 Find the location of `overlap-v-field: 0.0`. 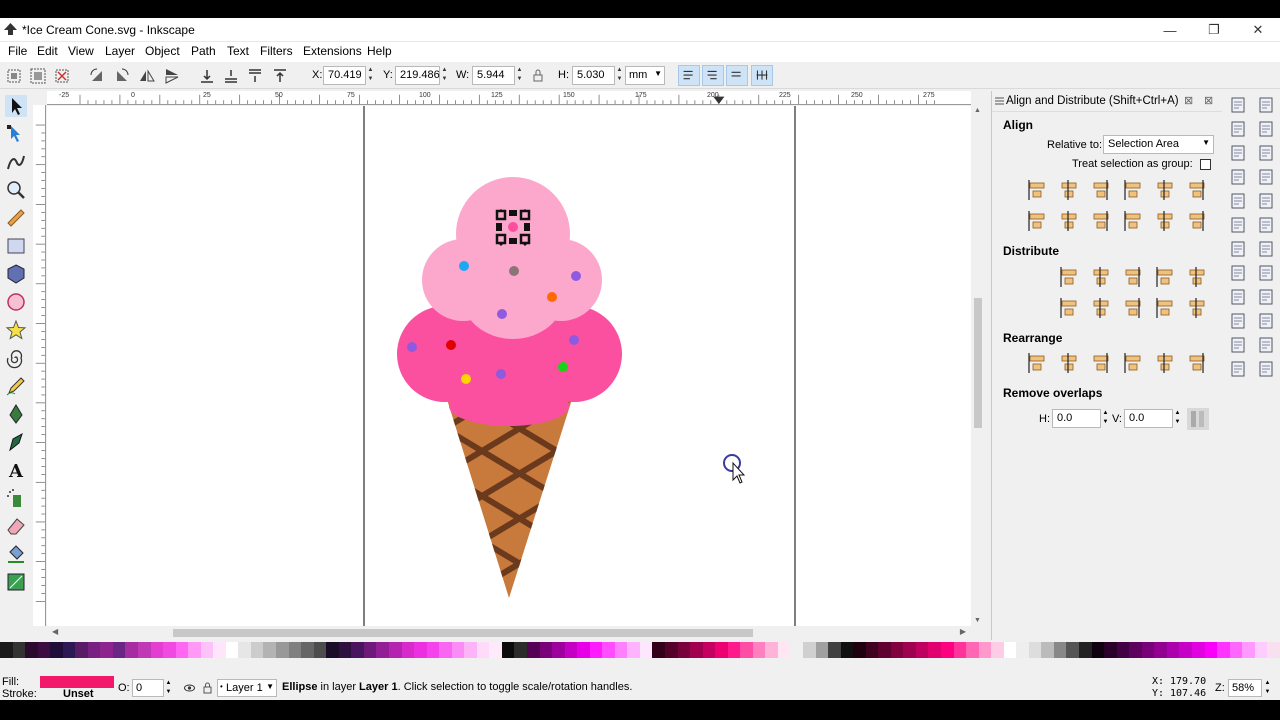

overlap-v-field: 0.0 is located at coordinates (1148, 418).